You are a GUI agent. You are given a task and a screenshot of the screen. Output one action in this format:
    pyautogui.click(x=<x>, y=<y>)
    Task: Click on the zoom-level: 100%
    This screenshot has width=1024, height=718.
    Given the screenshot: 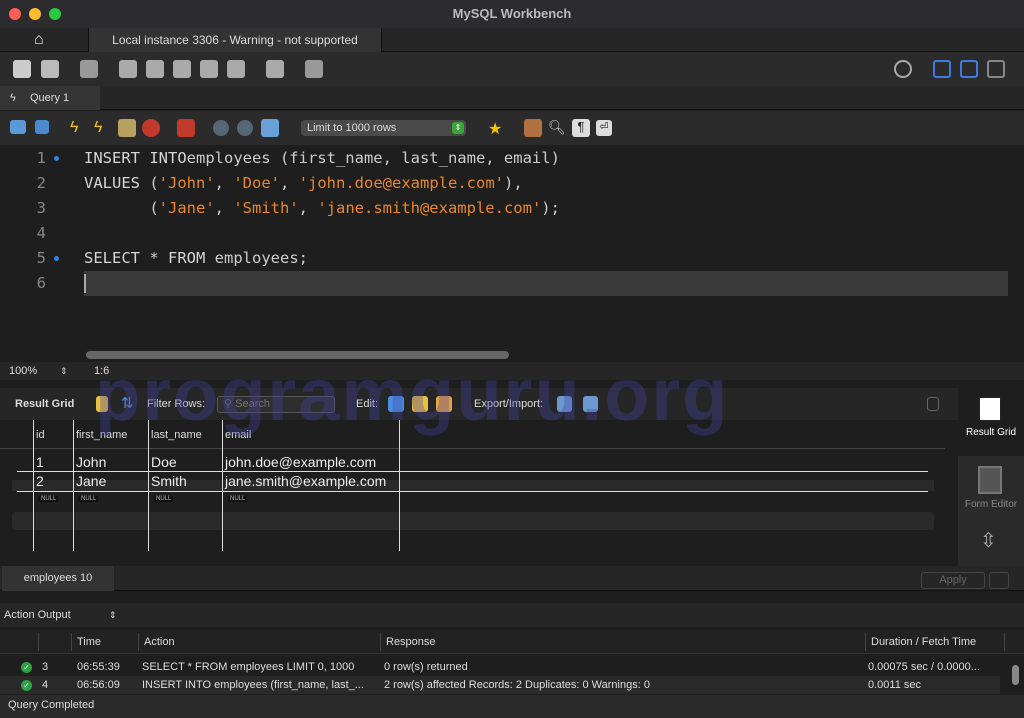 What is the action you would take?
    pyautogui.click(x=23, y=371)
    